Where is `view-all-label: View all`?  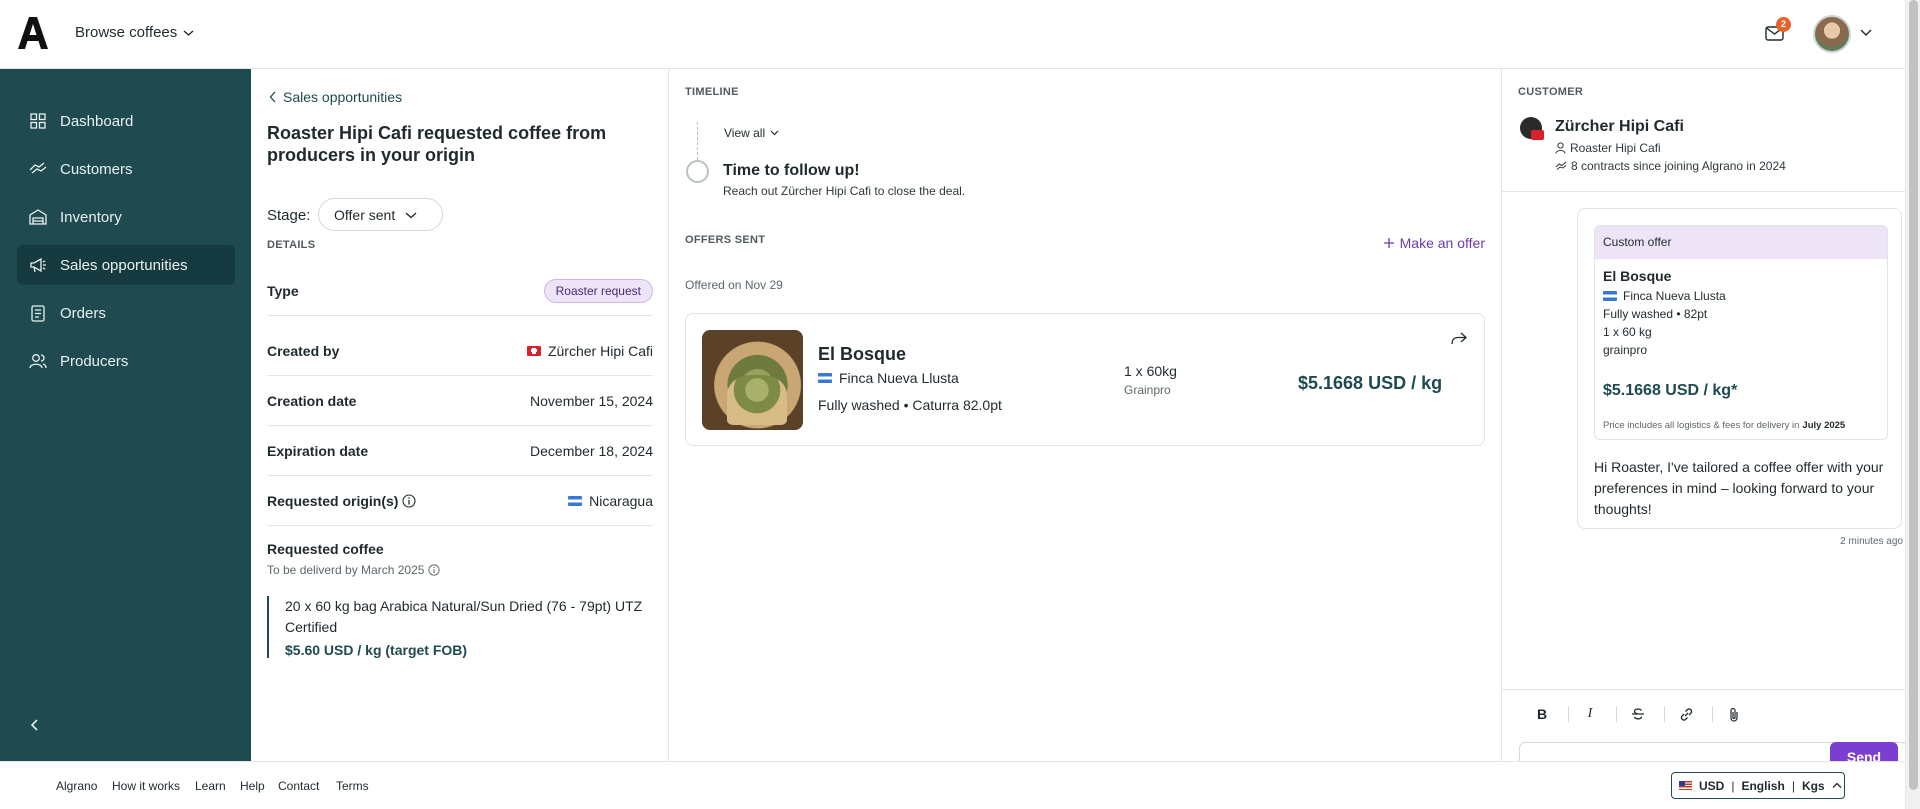 view-all-label: View all is located at coordinates (745, 133).